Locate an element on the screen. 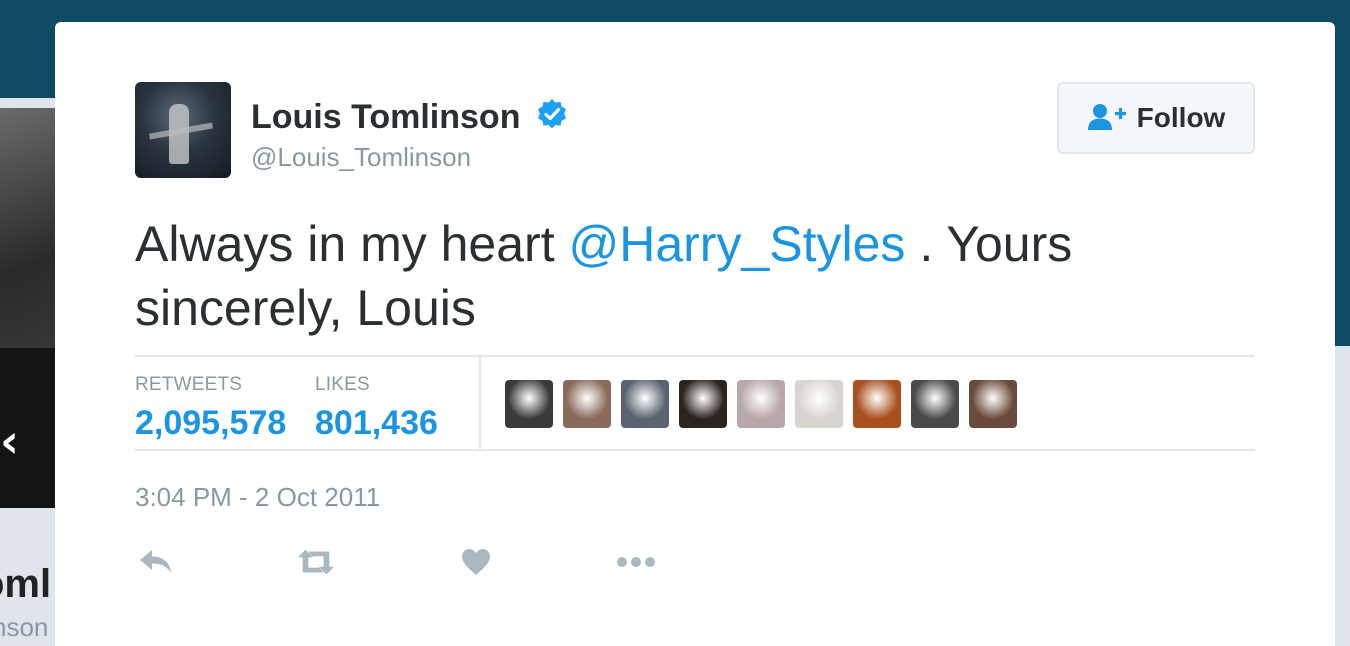 The height and width of the screenshot is (646, 1350). likes-label: LIKES is located at coordinates (342, 384).